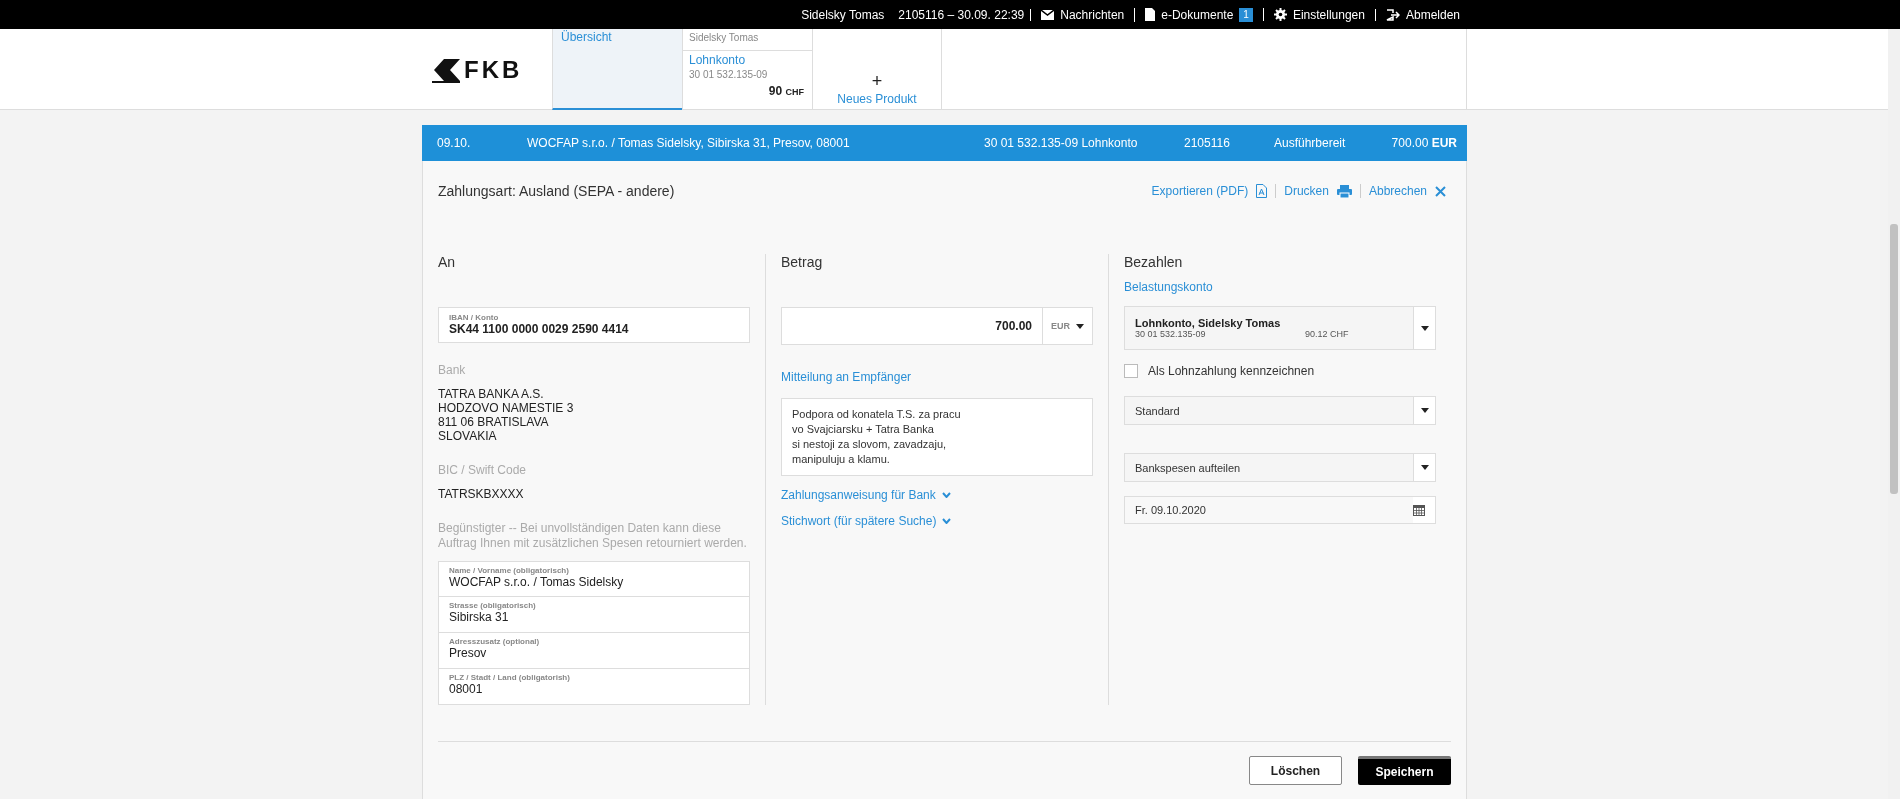 This screenshot has width=1900, height=799. I want to click on account-owner: Sidelsky Tomas, so click(747, 40).